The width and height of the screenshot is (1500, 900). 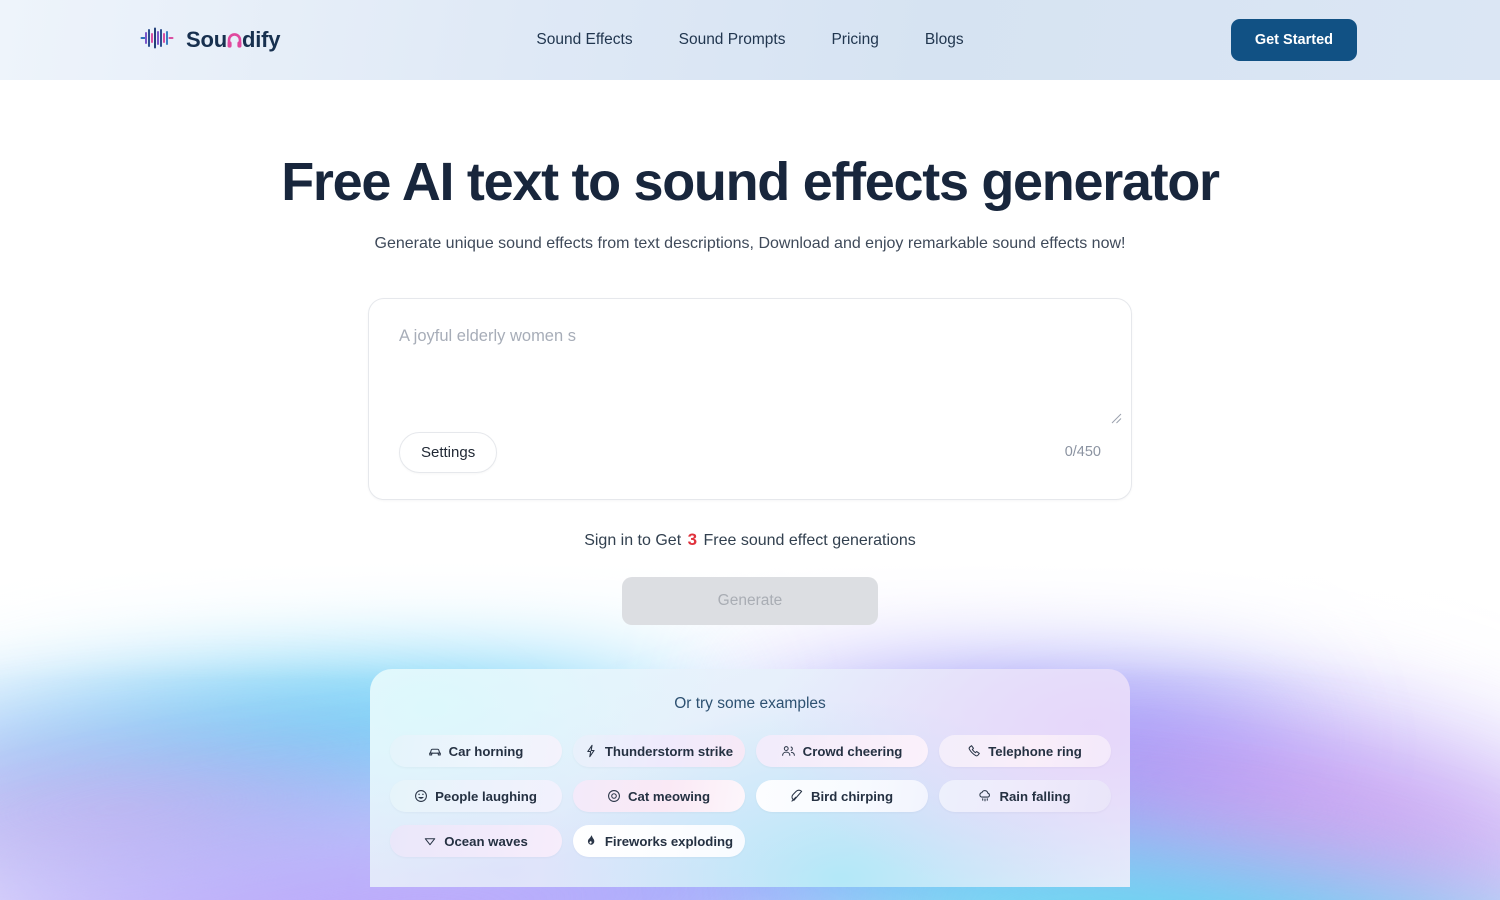 I want to click on logo-text-after: dify, so click(x=261, y=39).